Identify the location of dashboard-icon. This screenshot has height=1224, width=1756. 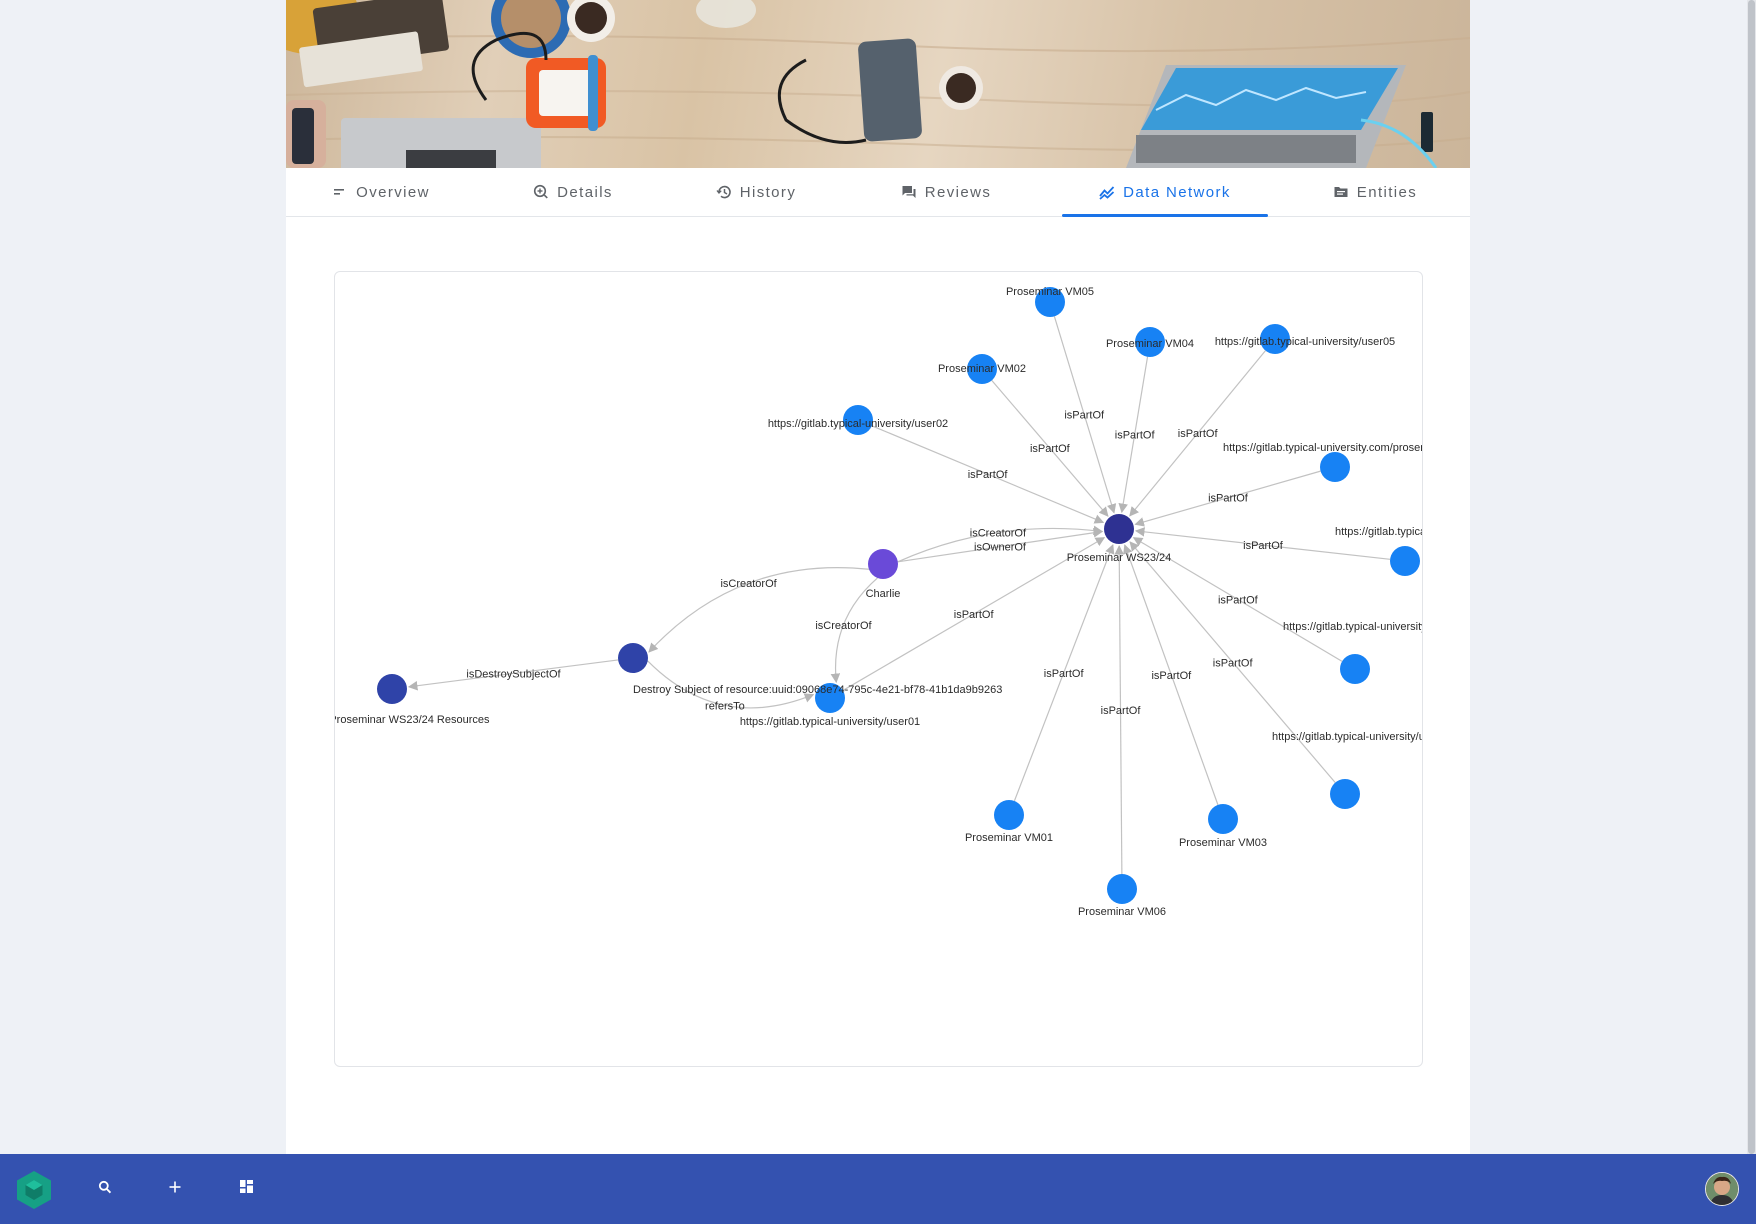
(246, 1189).